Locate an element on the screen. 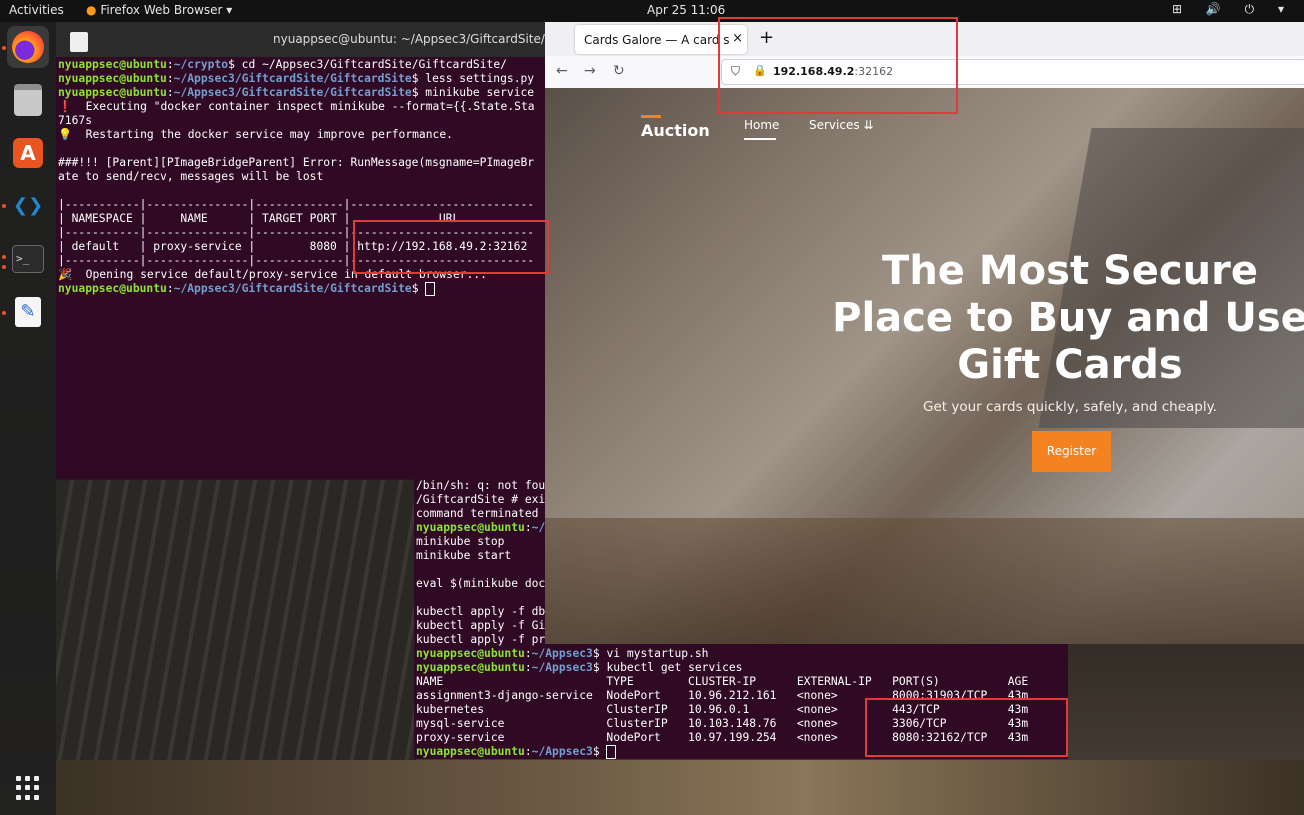 The height and width of the screenshot is (815, 1304). site-logo: Auction is located at coordinates (675, 127).